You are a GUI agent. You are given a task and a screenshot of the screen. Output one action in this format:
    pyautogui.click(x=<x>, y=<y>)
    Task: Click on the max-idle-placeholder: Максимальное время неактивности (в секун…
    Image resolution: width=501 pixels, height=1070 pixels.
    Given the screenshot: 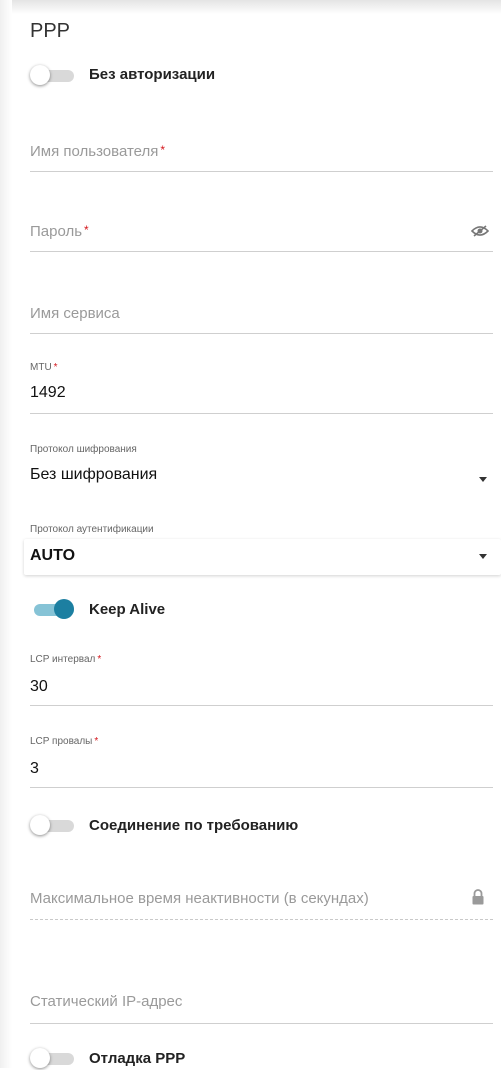 What is the action you would take?
    pyautogui.click(x=199, y=898)
    